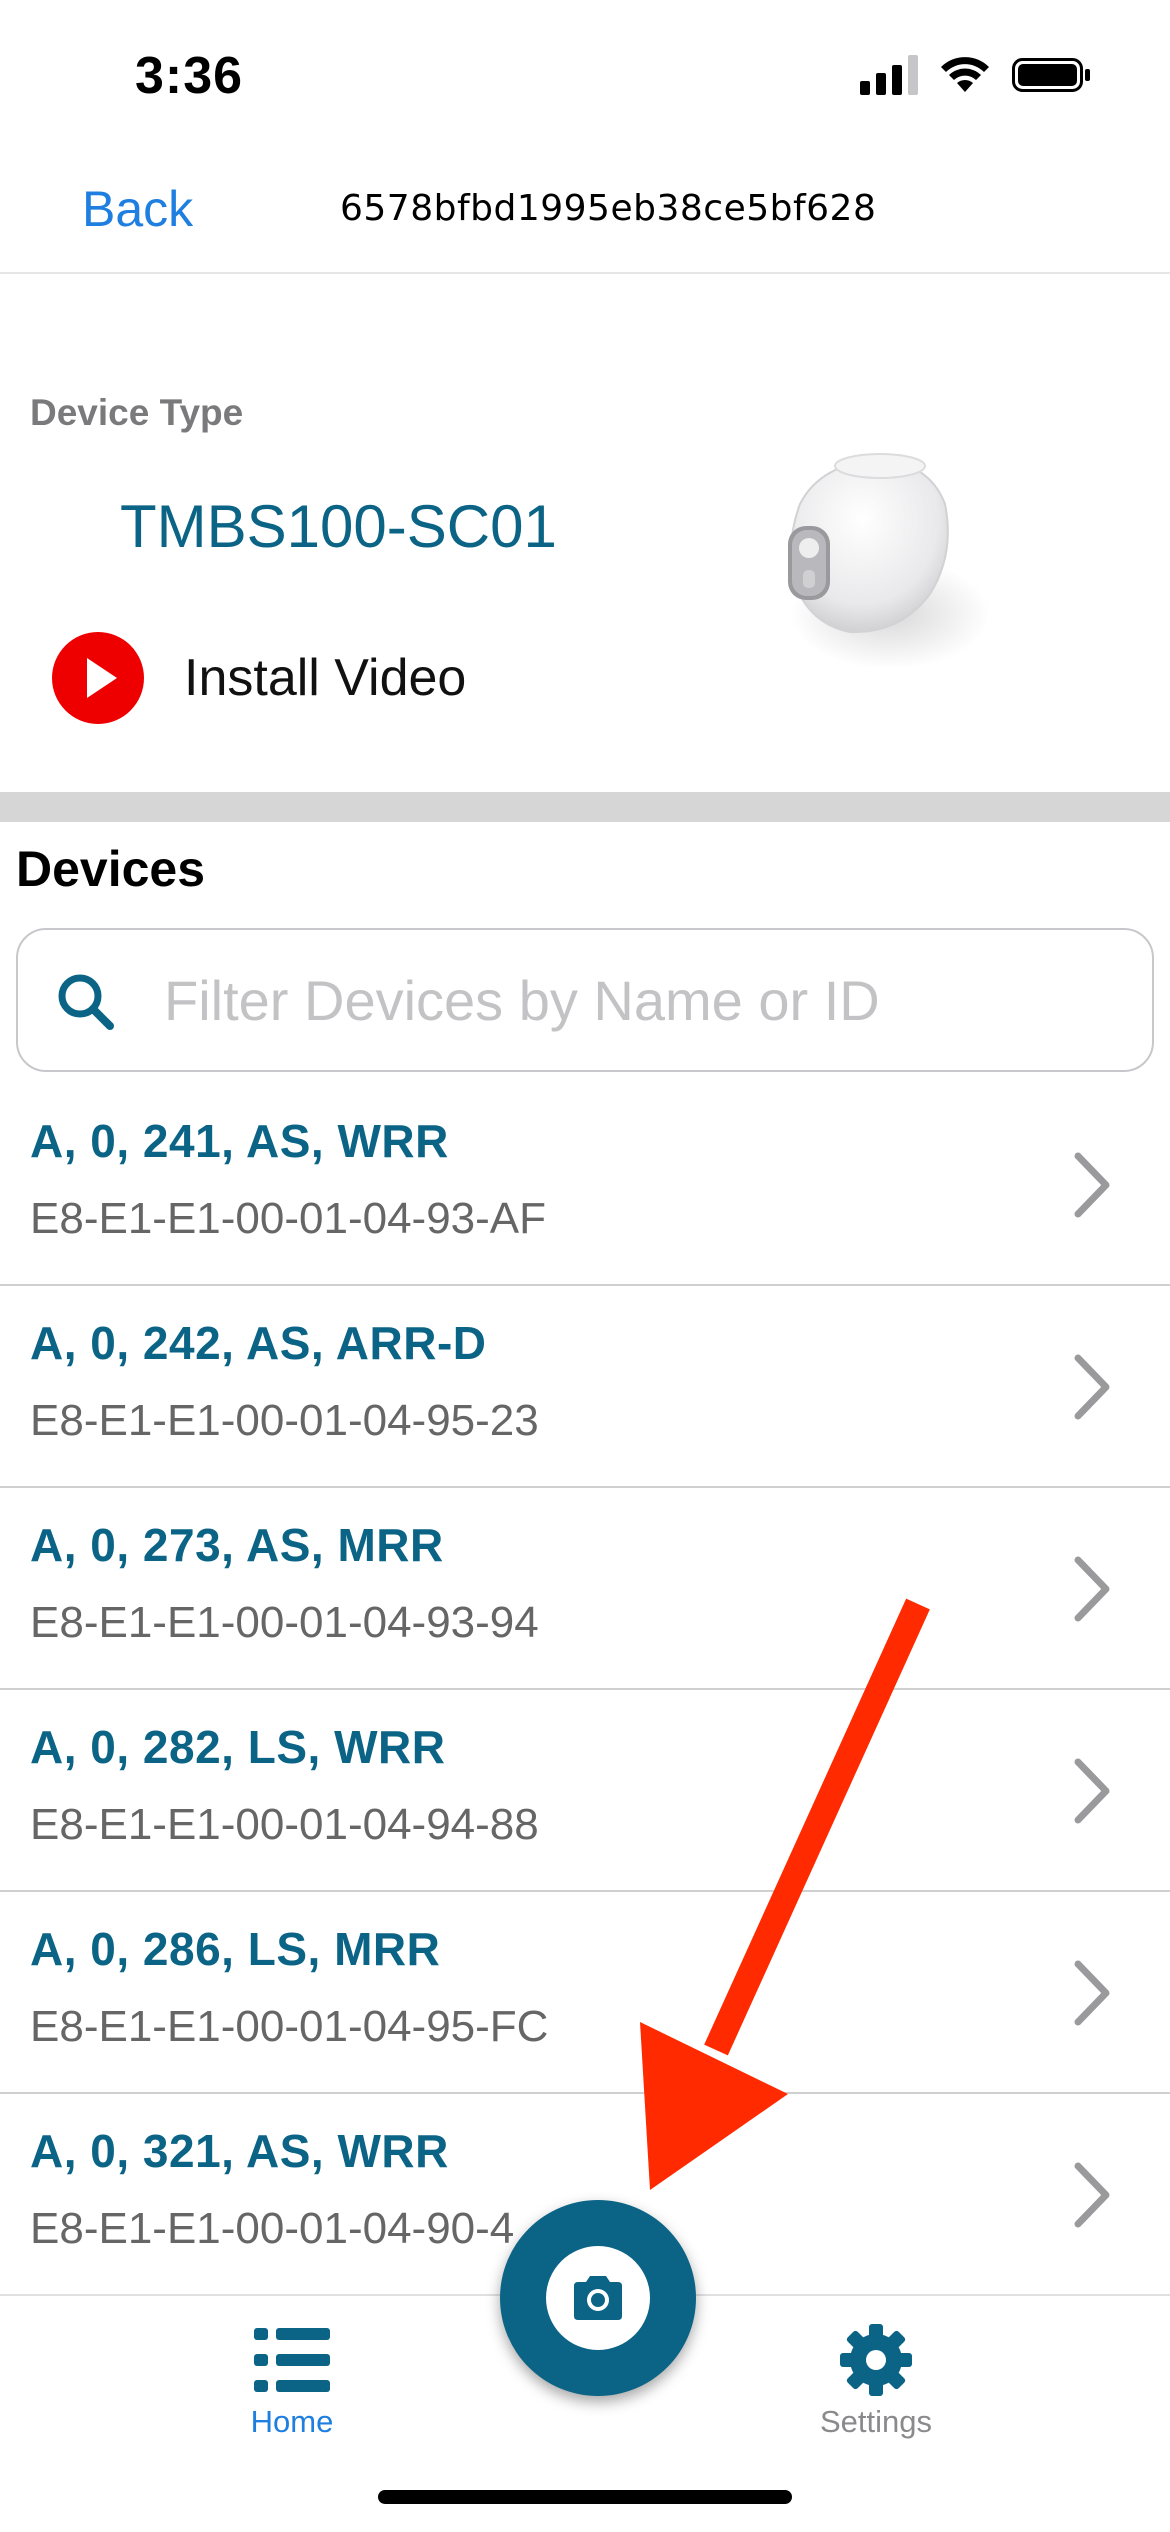  What do you see at coordinates (292, 2360) in the screenshot?
I see `list-icon` at bounding box center [292, 2360].